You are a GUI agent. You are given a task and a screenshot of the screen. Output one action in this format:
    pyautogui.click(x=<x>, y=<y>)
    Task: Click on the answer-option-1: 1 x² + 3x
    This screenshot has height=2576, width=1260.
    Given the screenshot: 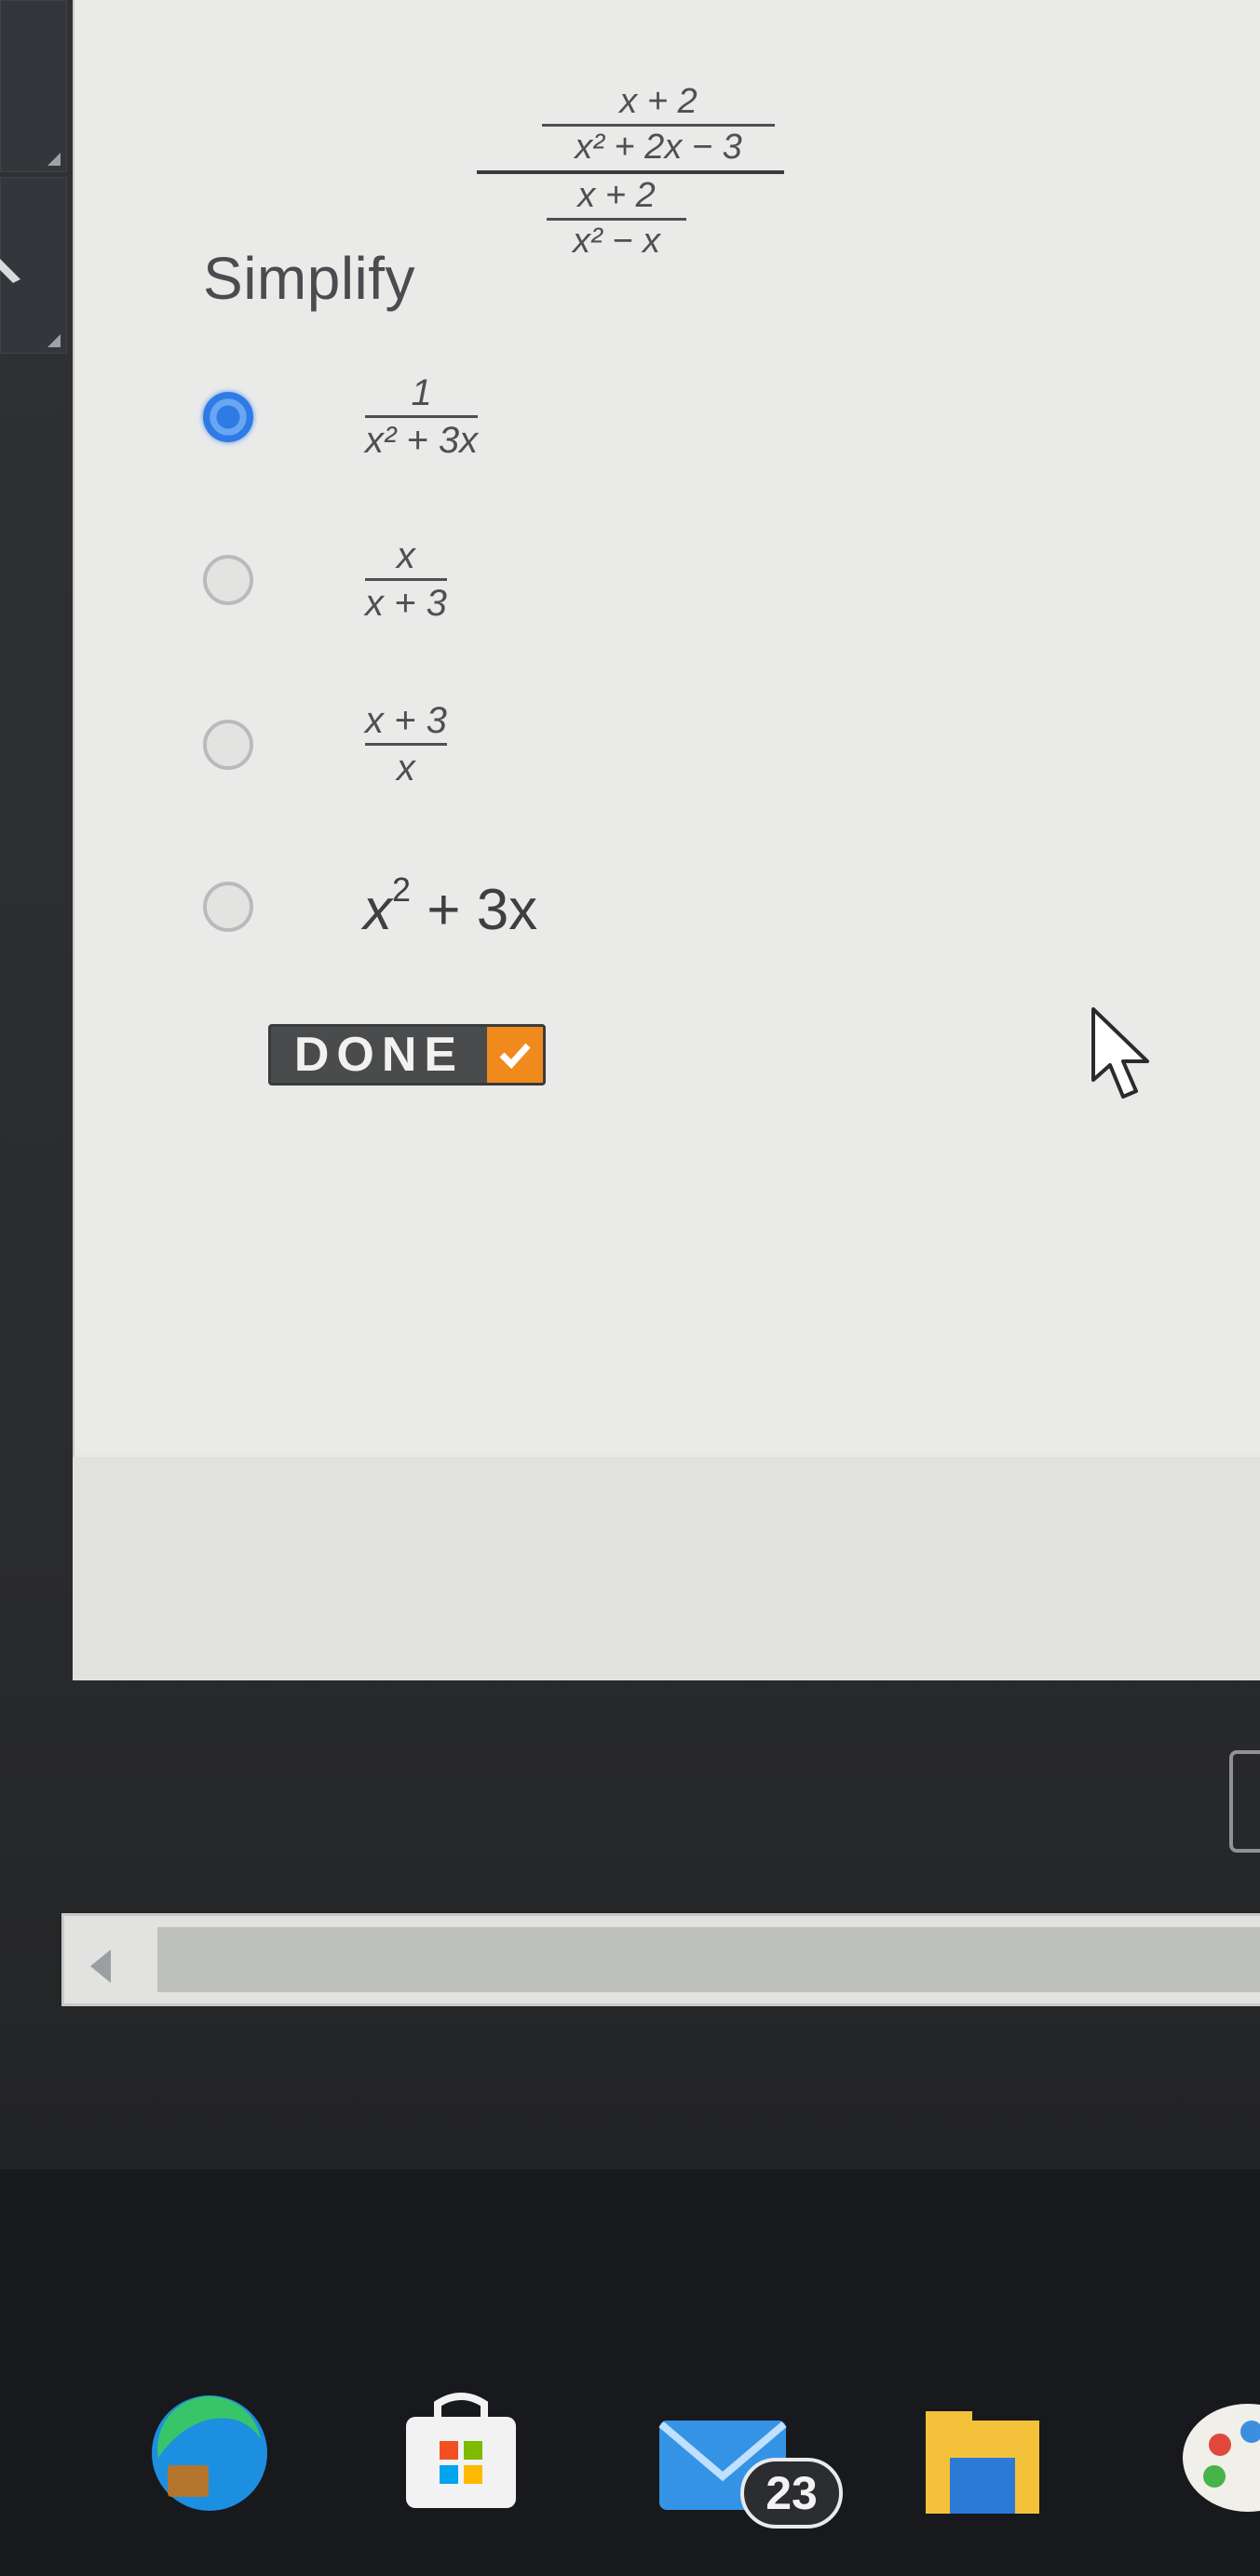 What is the action you would take?
    pyautogui.click(x=341, y=416)
    